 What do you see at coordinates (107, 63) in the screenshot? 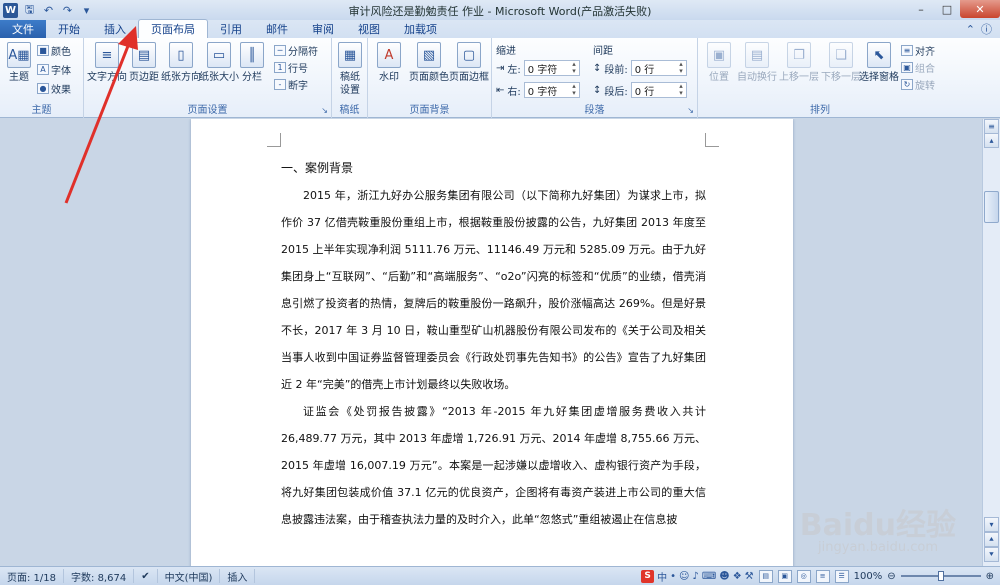
I see `text-direction-button: ≡ 文字方向` at bounding box center [107, 63].